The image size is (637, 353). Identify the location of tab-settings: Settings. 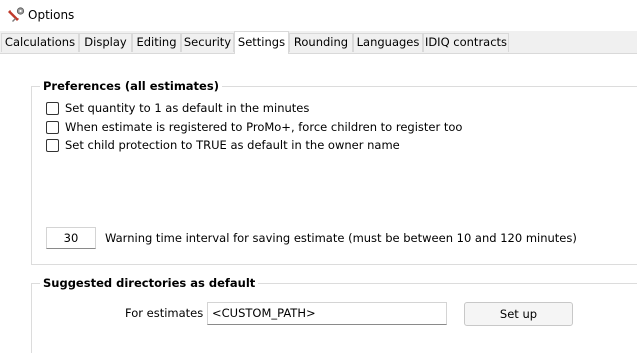
(261, 42).